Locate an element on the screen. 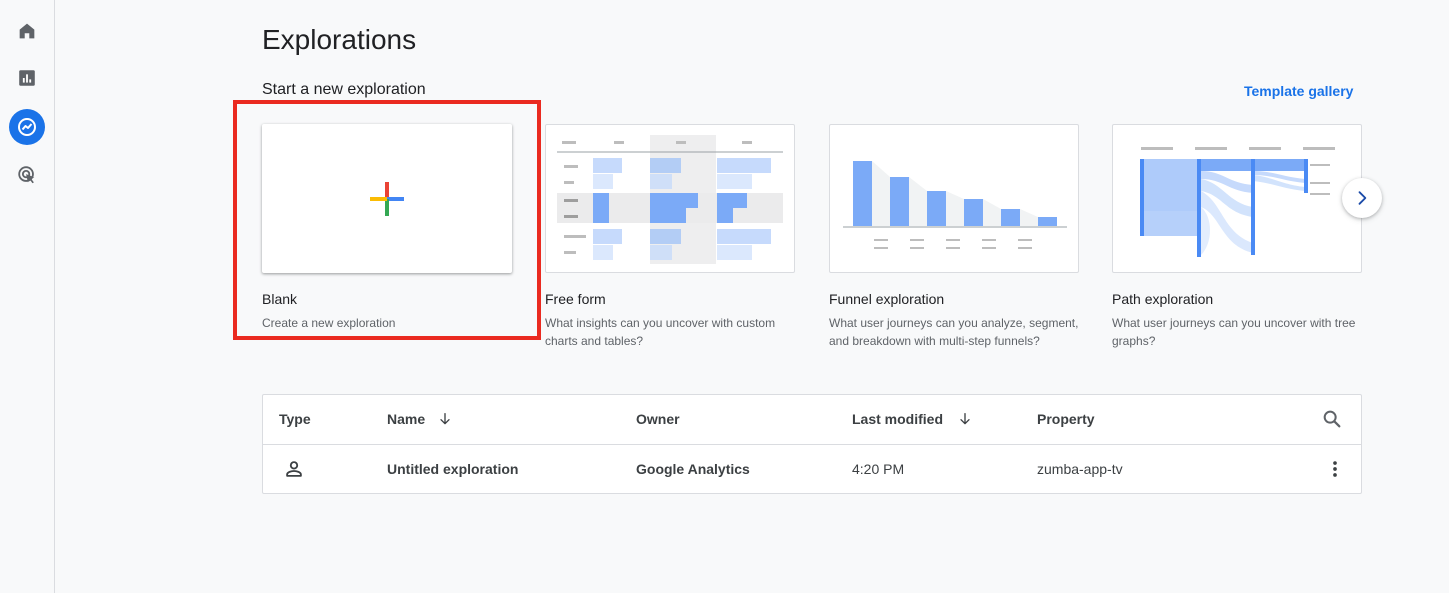 The height and width of the screenshot is (593, 1449). card-name: Path exploration is located at coordinates (1163, 299).